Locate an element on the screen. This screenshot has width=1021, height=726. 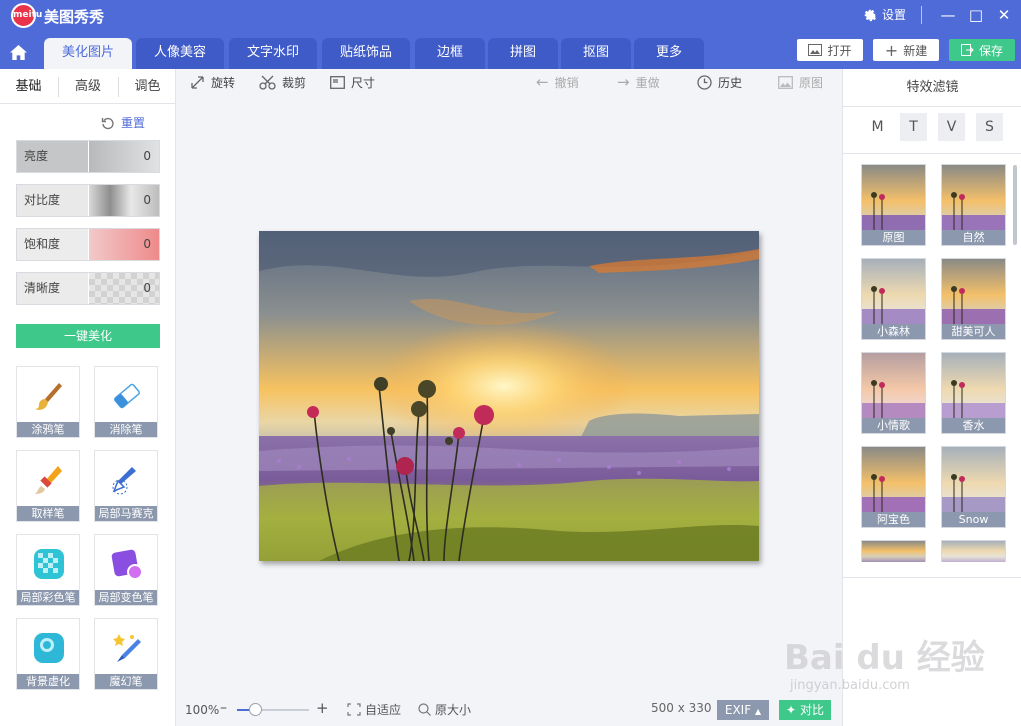
mosaic-pen-icon is located at coordinates (124, 481).